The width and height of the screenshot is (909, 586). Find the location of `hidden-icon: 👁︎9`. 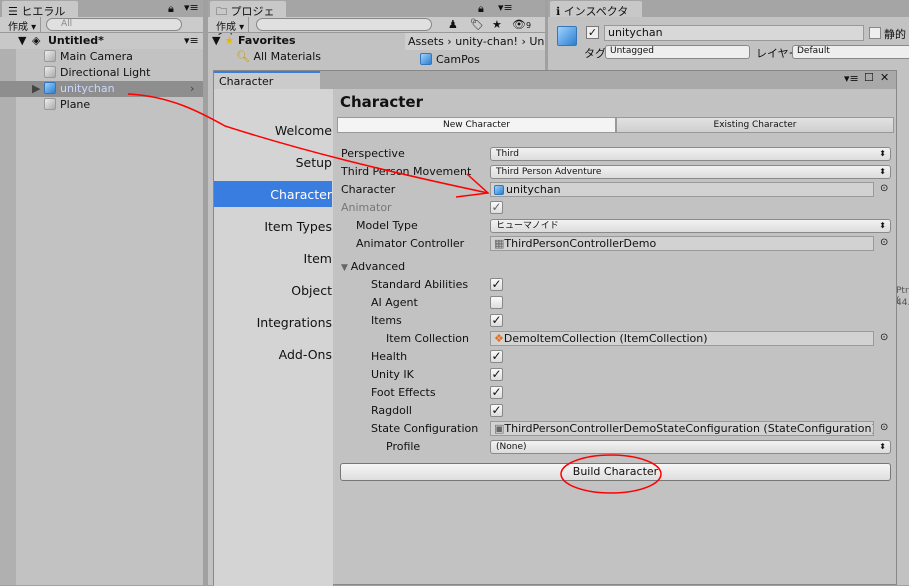

hidden-icon: 👁︎9 is located at coordinates (521, 24).